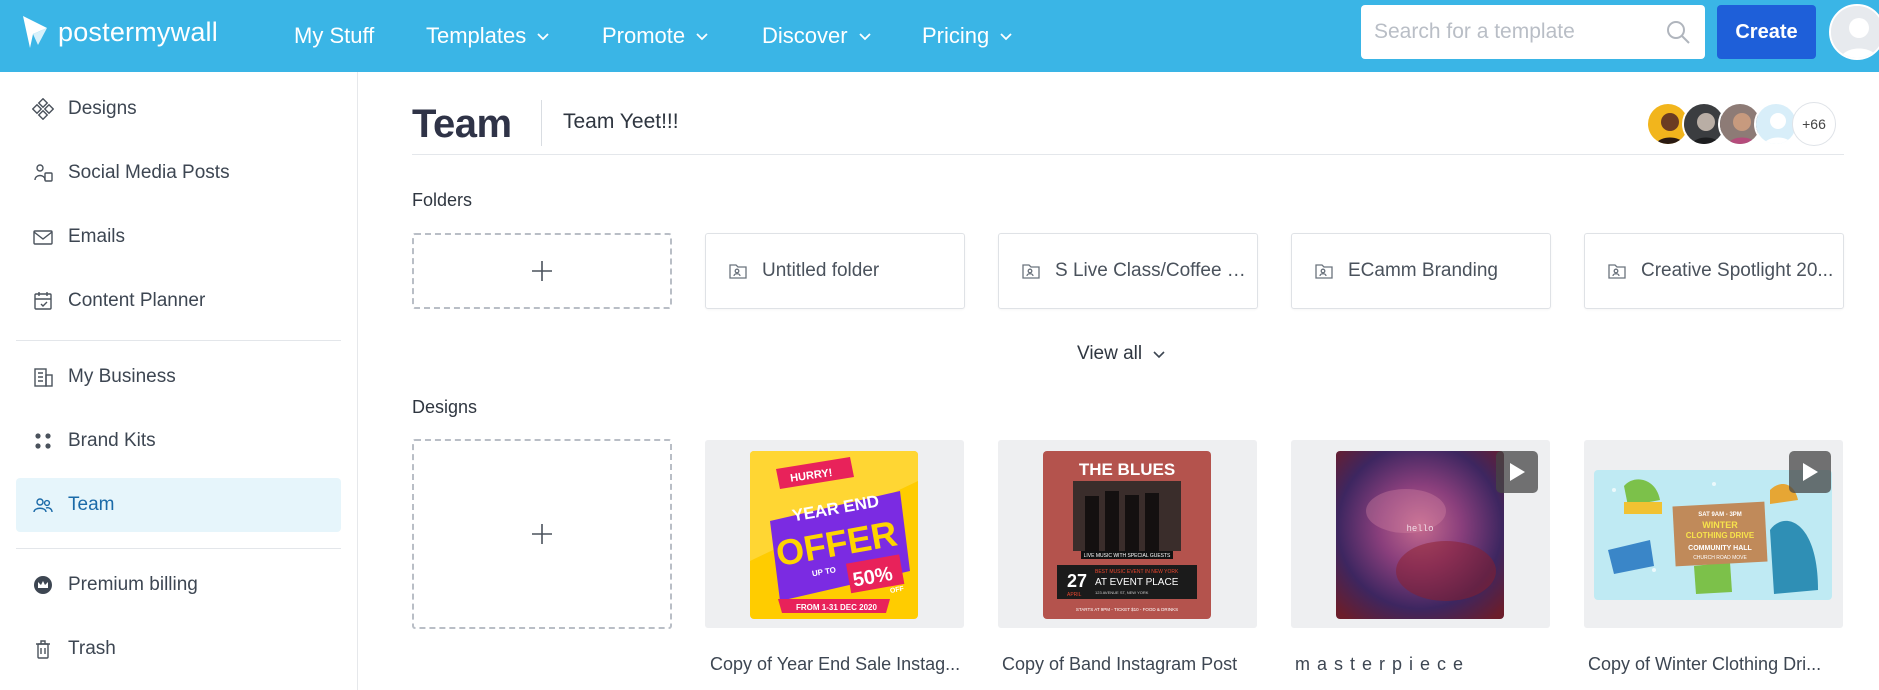 This screenshot has width=1879, height=690. I want to click on user-avatar, so click(1854, 32).